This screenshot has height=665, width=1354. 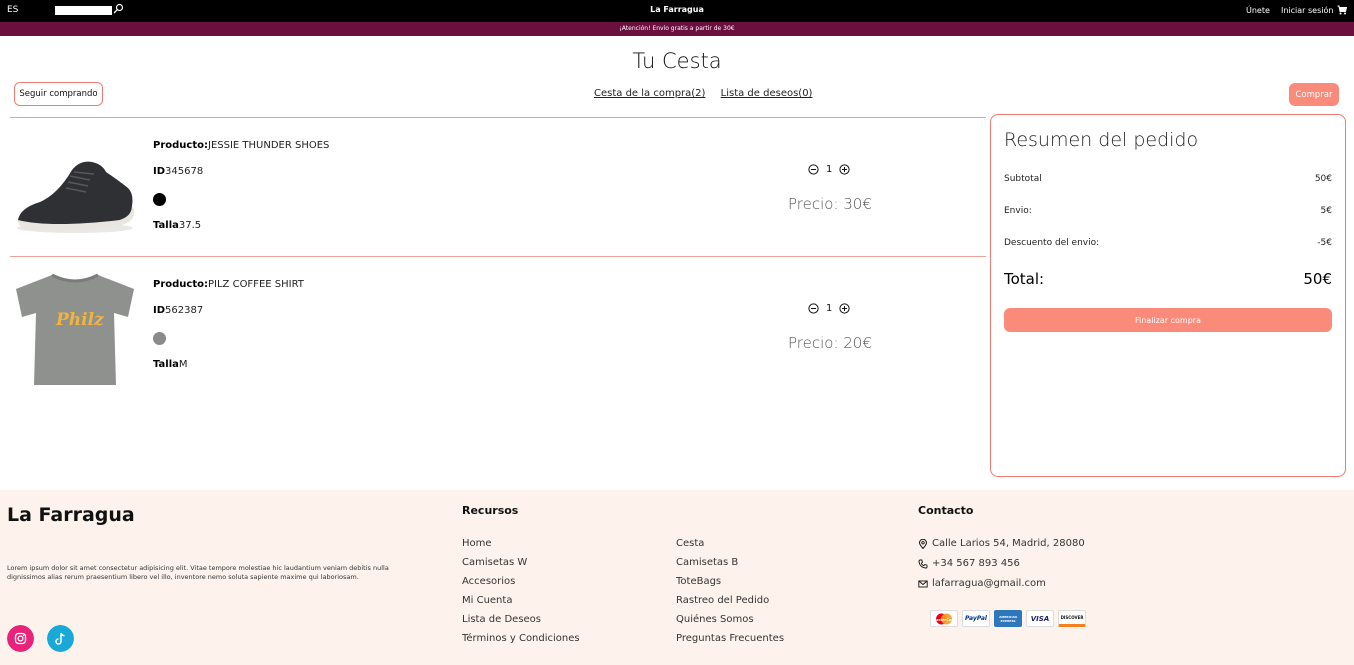 What do you see at coordinates (1168, 279) in the screenshot?
I see `total-row: Total: 50€` at bounding box center [1168, 279].